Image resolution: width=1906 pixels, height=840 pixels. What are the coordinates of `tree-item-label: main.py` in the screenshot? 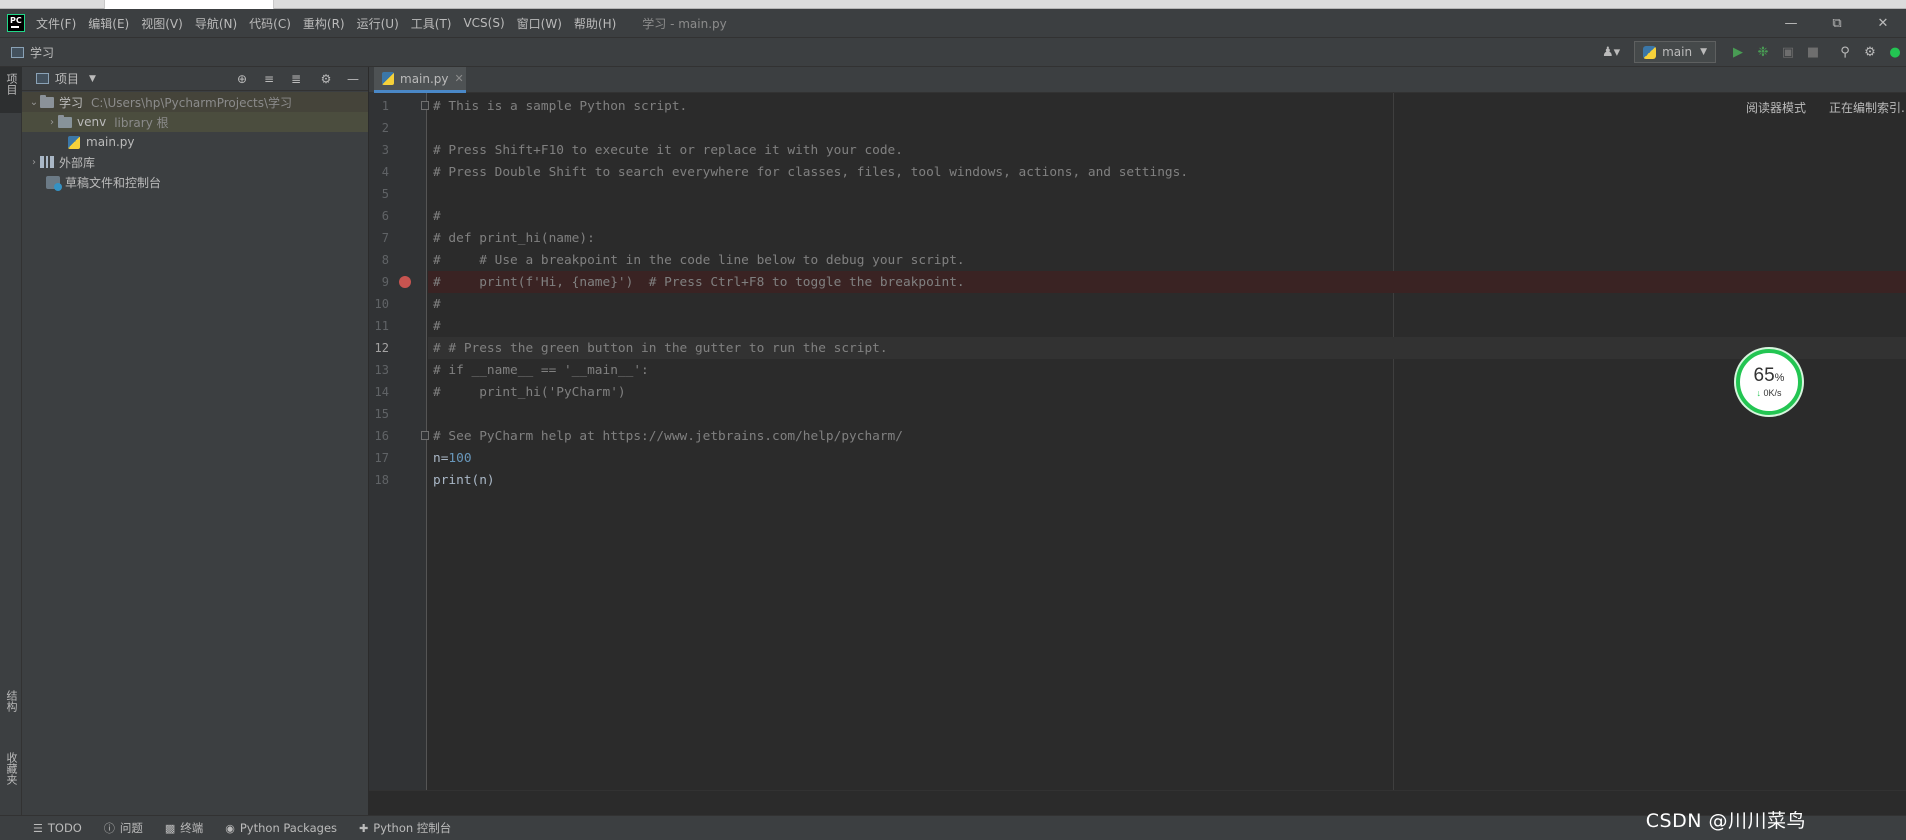 It's located at (110, 142).